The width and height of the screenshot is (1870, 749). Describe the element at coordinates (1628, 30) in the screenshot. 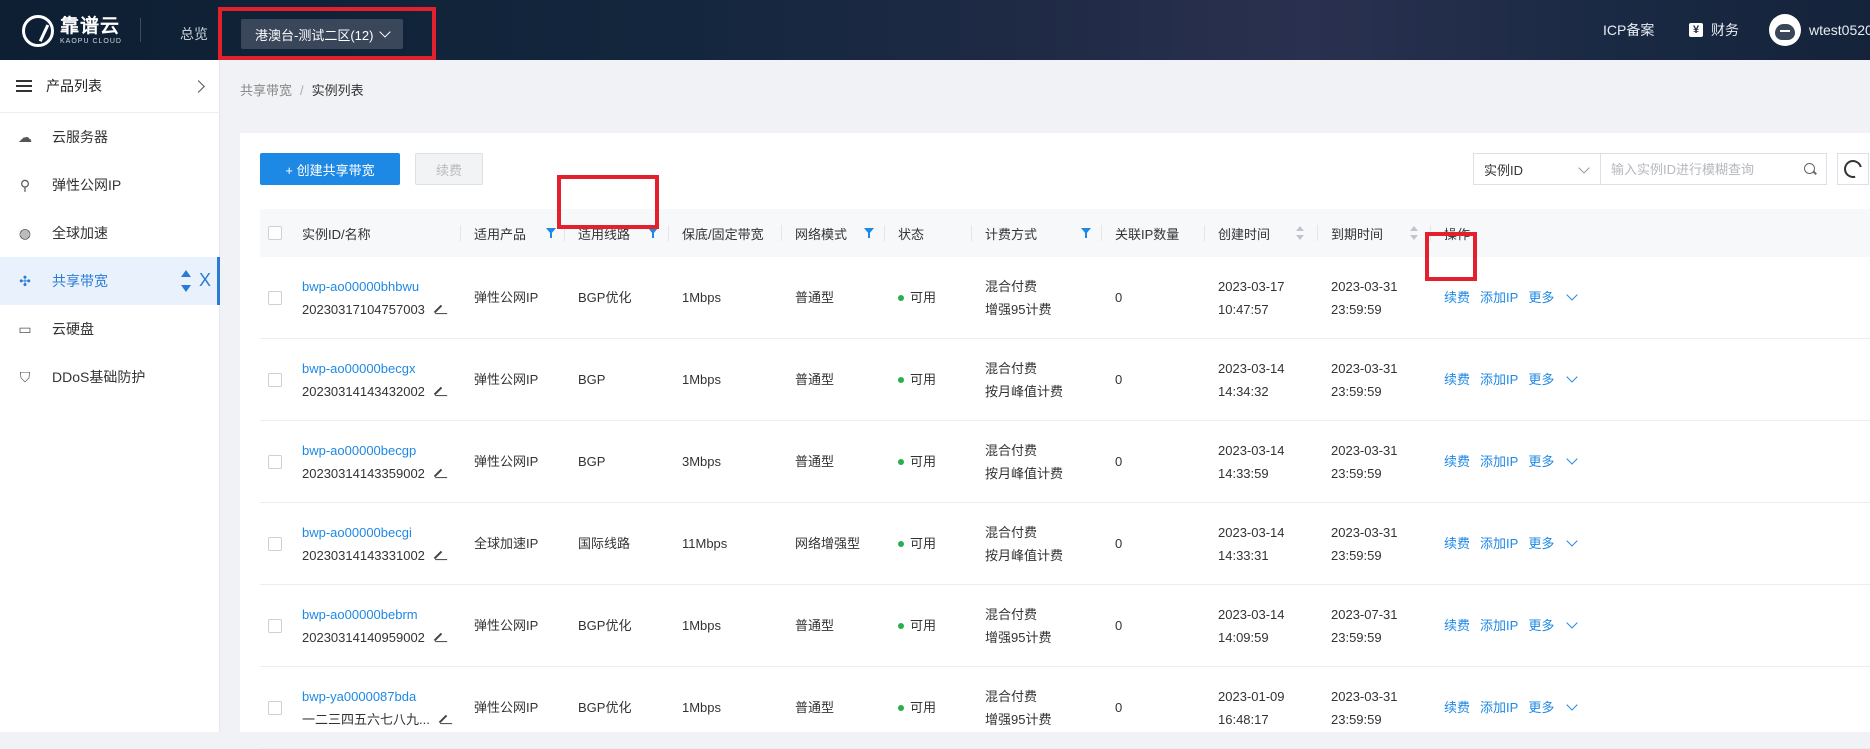

I see `icp-link: ICP备案` at that location.